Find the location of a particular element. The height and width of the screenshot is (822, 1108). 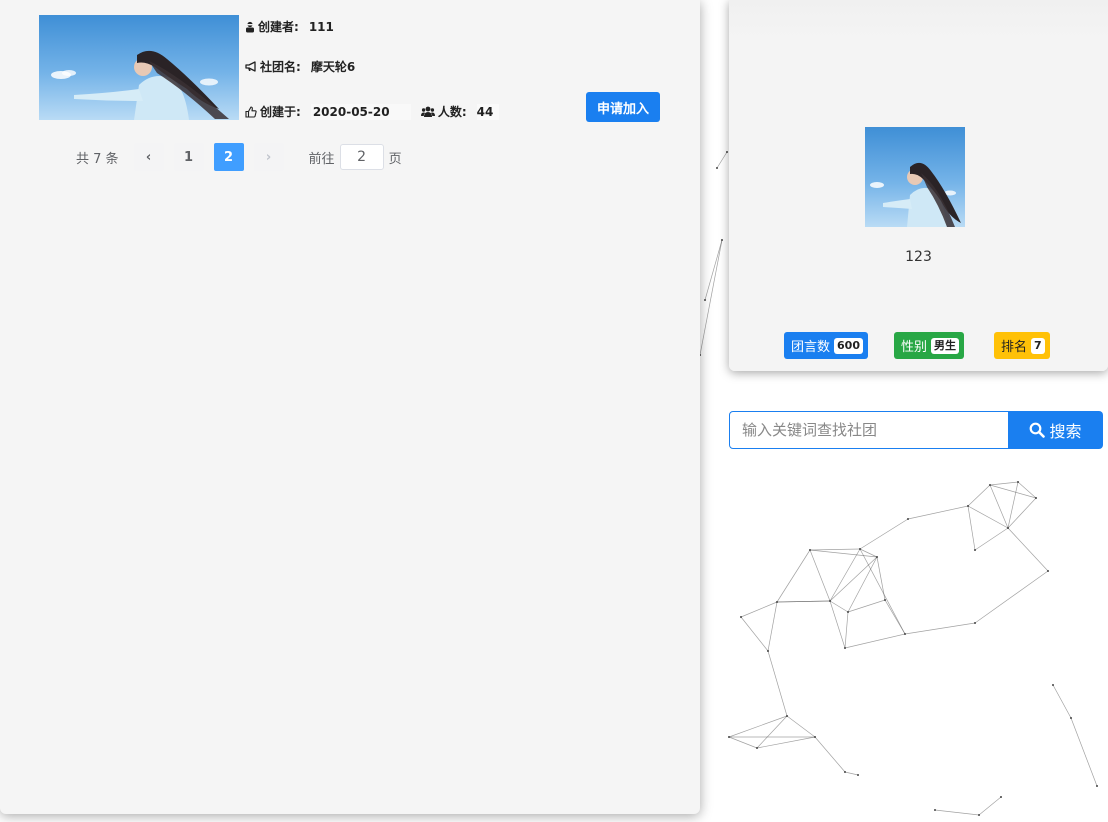

pagination-jumper: 前往 页 is located at coordinates (355, 157).